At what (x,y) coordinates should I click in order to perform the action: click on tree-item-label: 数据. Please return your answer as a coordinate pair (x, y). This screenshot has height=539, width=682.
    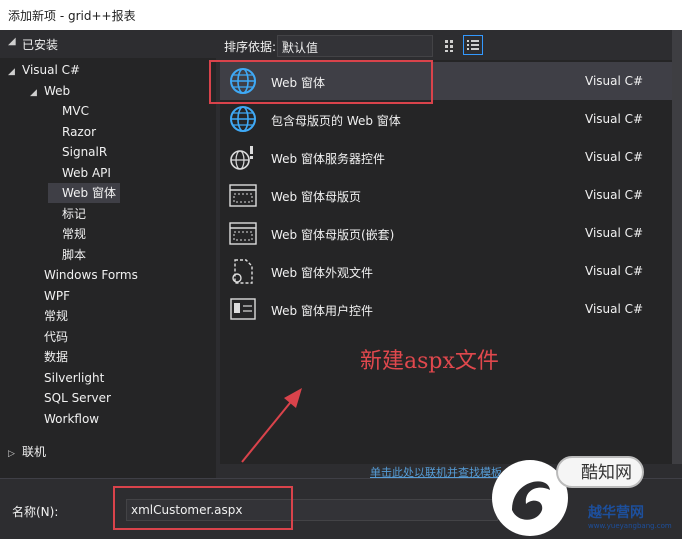
    Looking at the image, I should click on (56, 357).